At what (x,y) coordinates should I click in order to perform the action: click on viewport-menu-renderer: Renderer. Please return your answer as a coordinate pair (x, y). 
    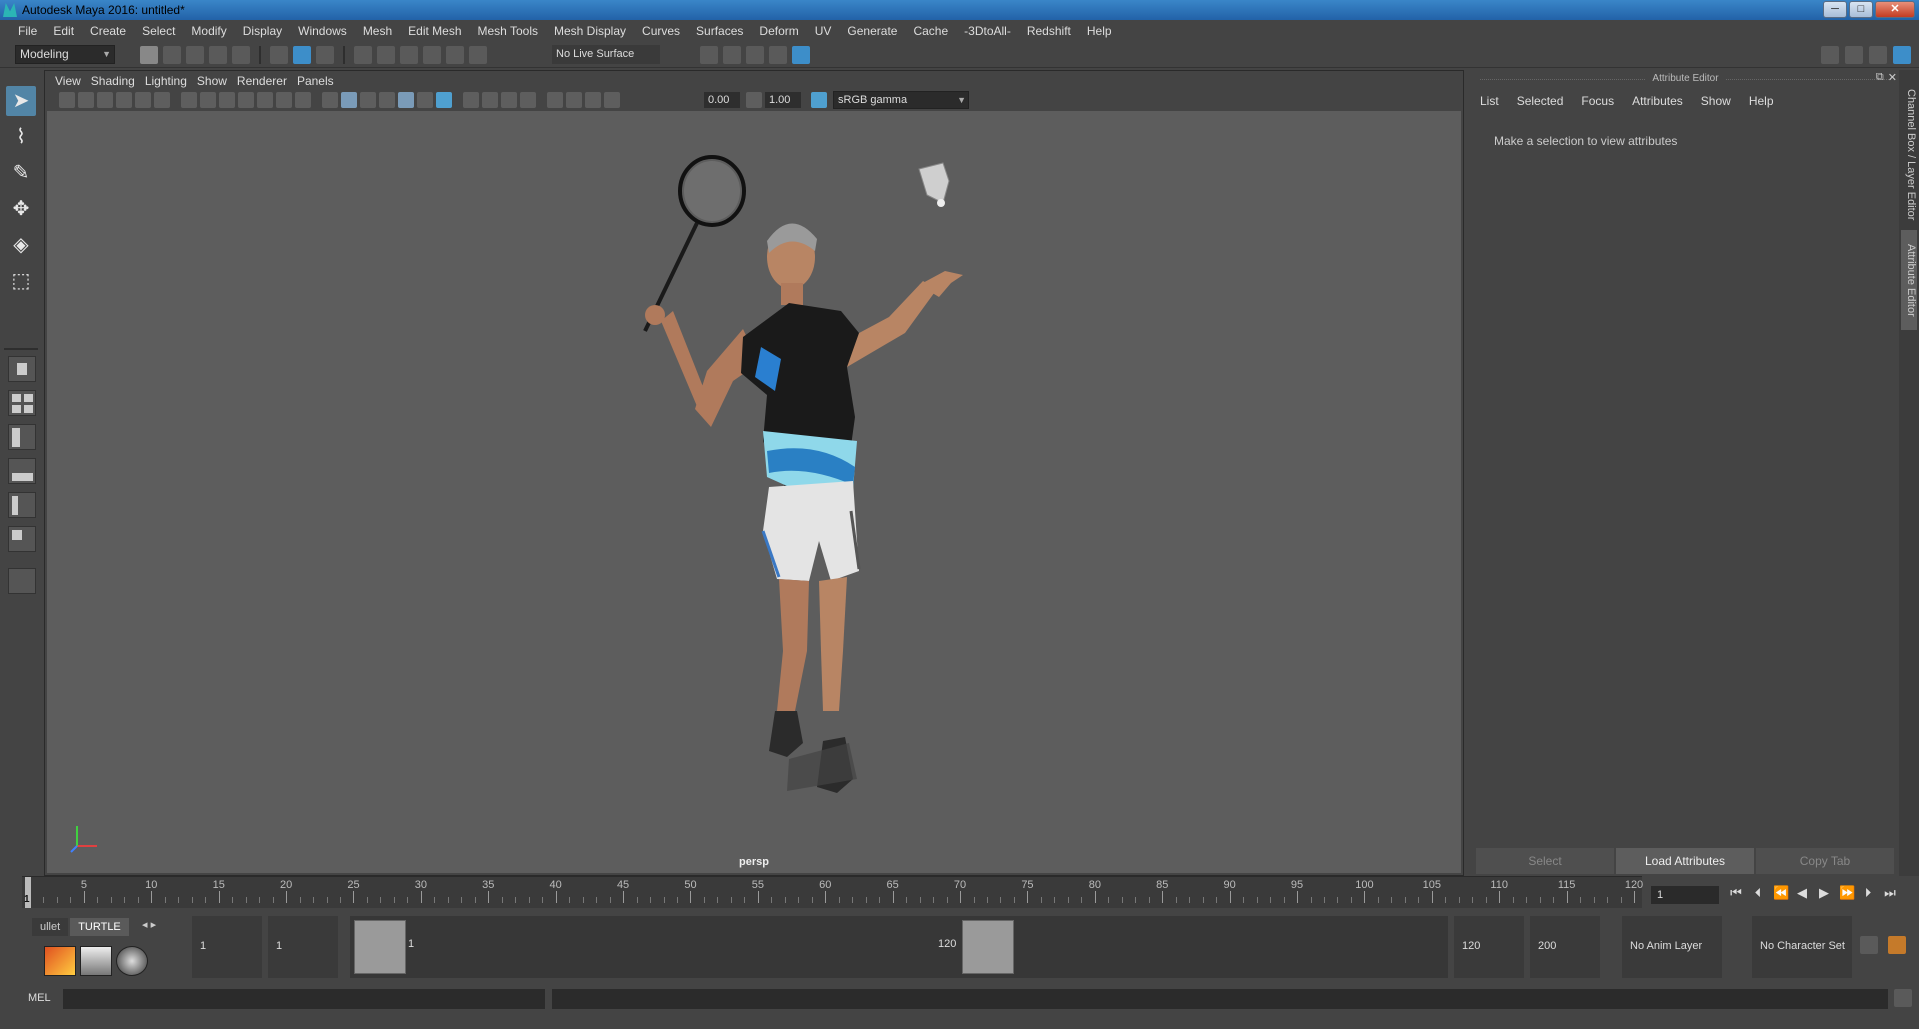
    Looking at the image, I should click on (267, 81).